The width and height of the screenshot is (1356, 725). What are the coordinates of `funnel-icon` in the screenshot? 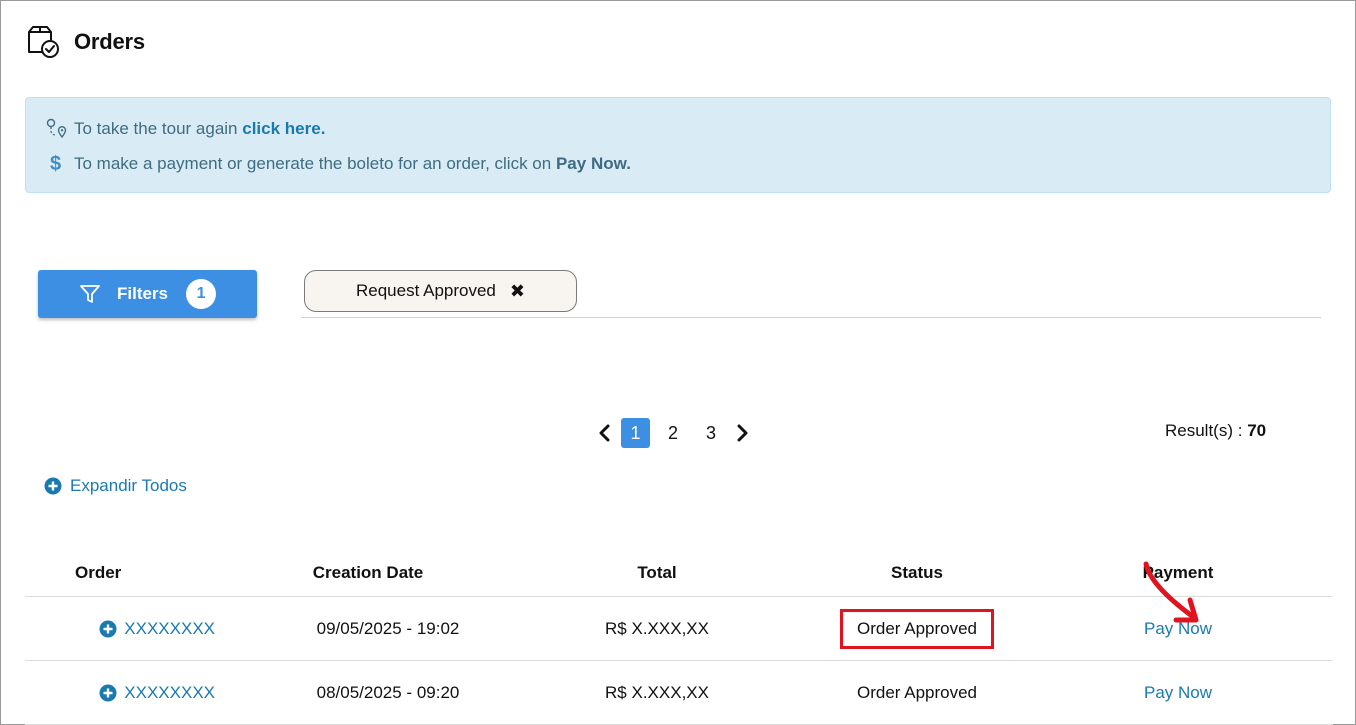 It's located at (90, 294).